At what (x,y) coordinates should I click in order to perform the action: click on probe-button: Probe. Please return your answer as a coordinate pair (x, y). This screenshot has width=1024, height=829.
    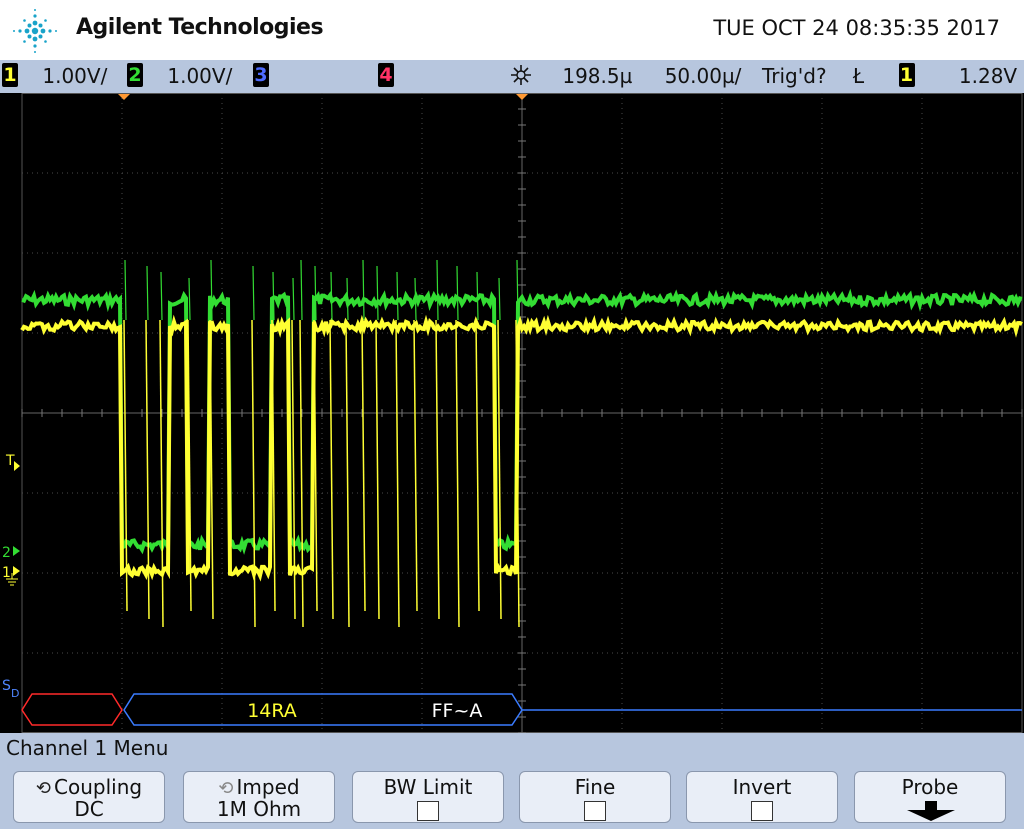
    Looking at the image, I should click on (930, 797).